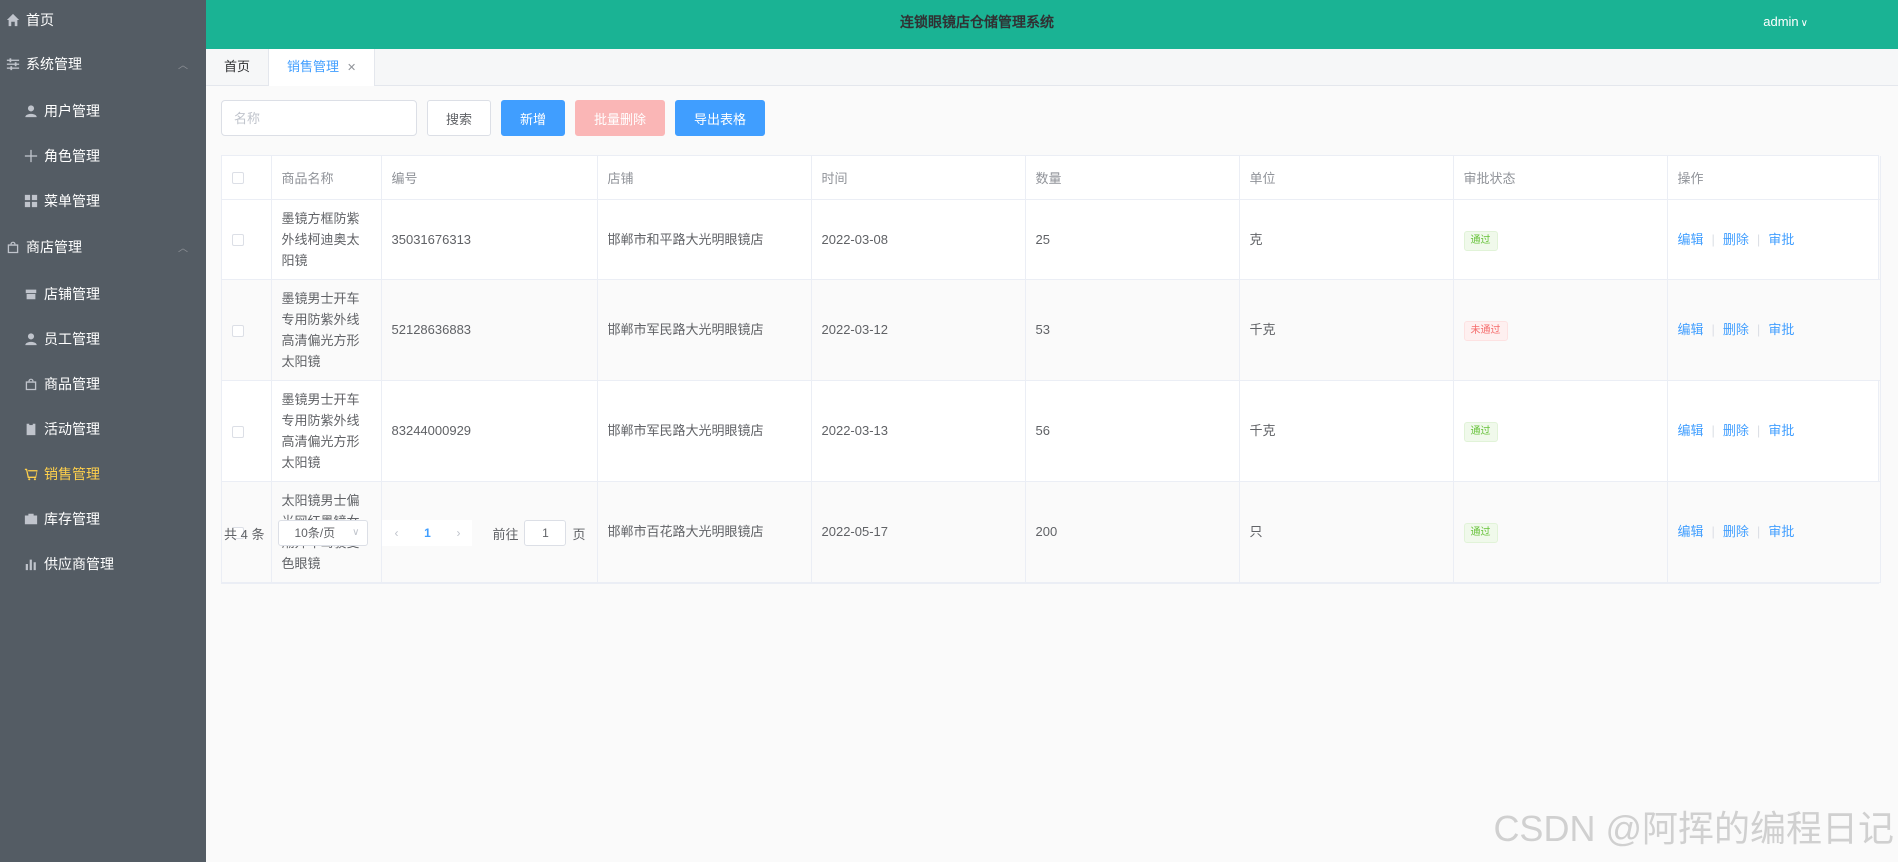  I want to click on sidebar-item-label: 商品管理, so click(72, 383).